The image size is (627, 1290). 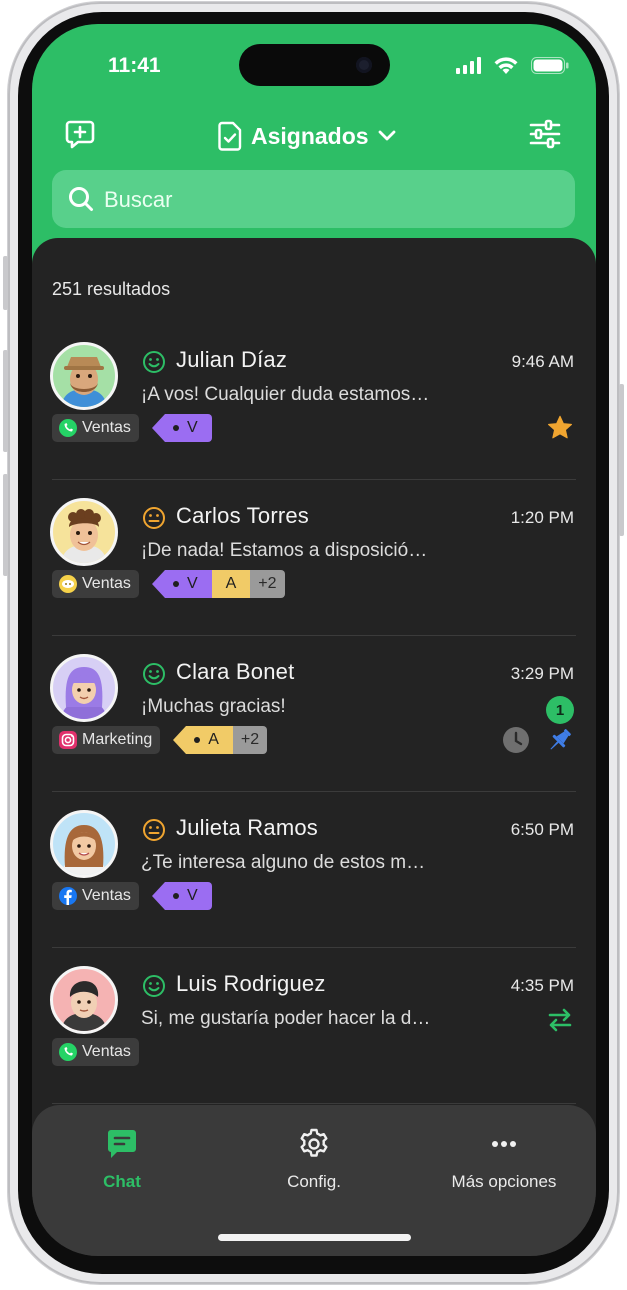 What do you see at coordinates (314, 1159) in the screenshot?
I see `tab-config: Config.` at bounding box center [314, 1159].